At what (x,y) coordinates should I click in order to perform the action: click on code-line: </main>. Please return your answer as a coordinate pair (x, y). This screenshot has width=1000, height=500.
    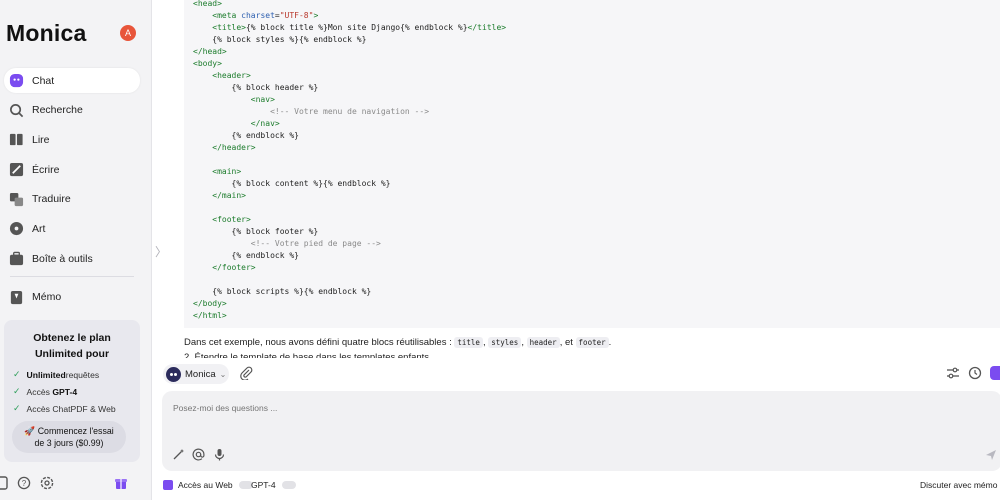
    Looking at the image, I should click on (219, 196).